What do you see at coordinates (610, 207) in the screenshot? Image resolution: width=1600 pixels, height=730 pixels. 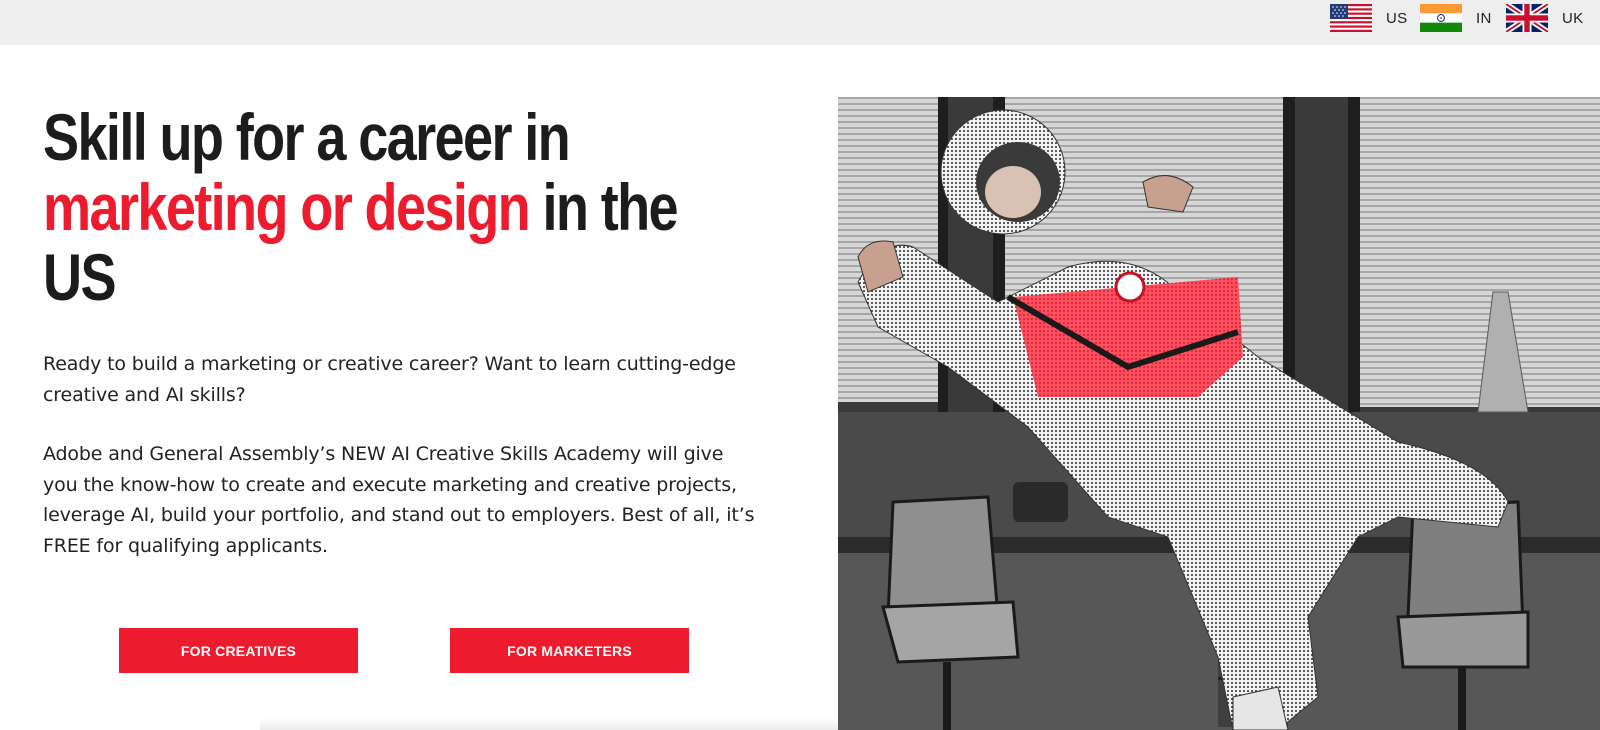 I see `hero-title-rest: in the` at bounding box center [610, 207].